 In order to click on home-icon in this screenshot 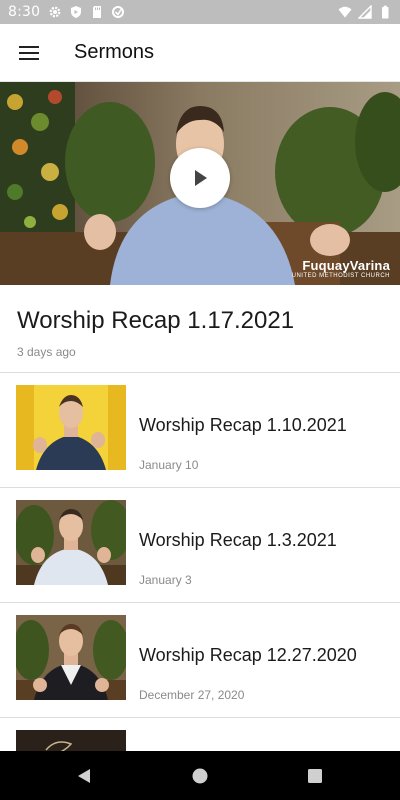, I will do `click(200, 776)`.